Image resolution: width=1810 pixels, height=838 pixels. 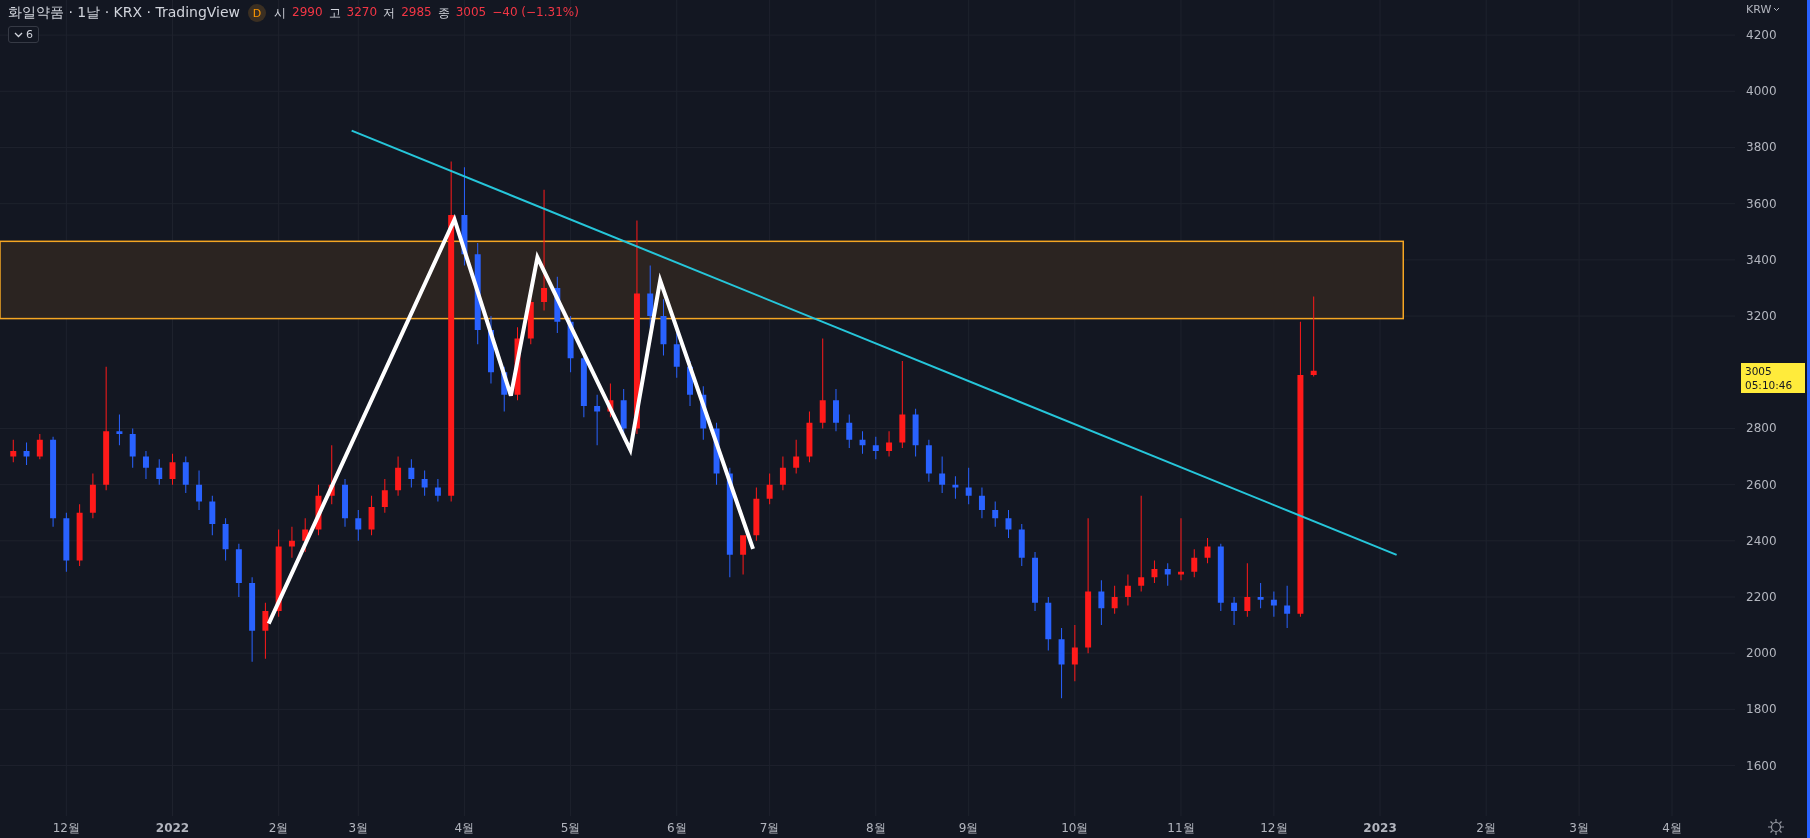 I want to click on axis-label: 1800, so click(x=1761, y=709).